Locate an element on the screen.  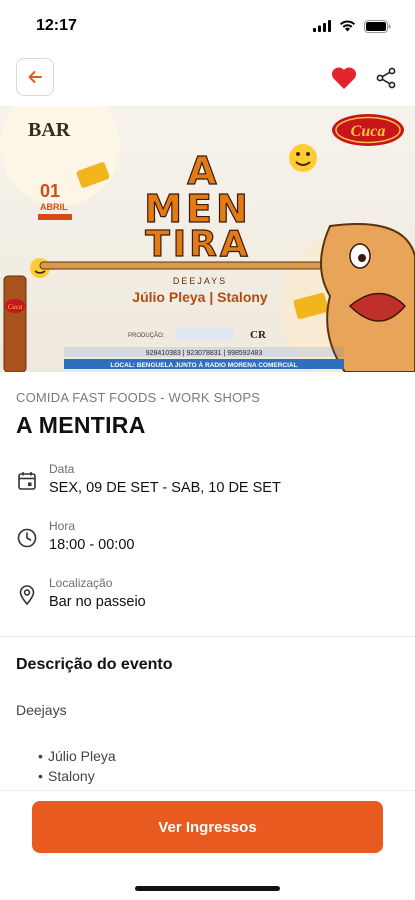
list-item: Stalony is located at coordinates (77, 778).